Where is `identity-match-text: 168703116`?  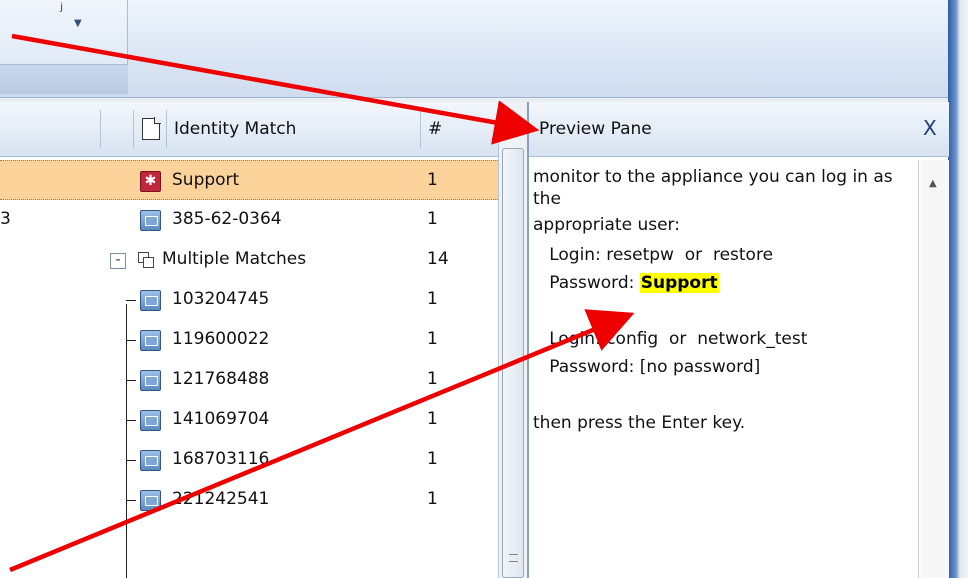 identity-match-text: 168703116 is located at coordinates (221, 459).